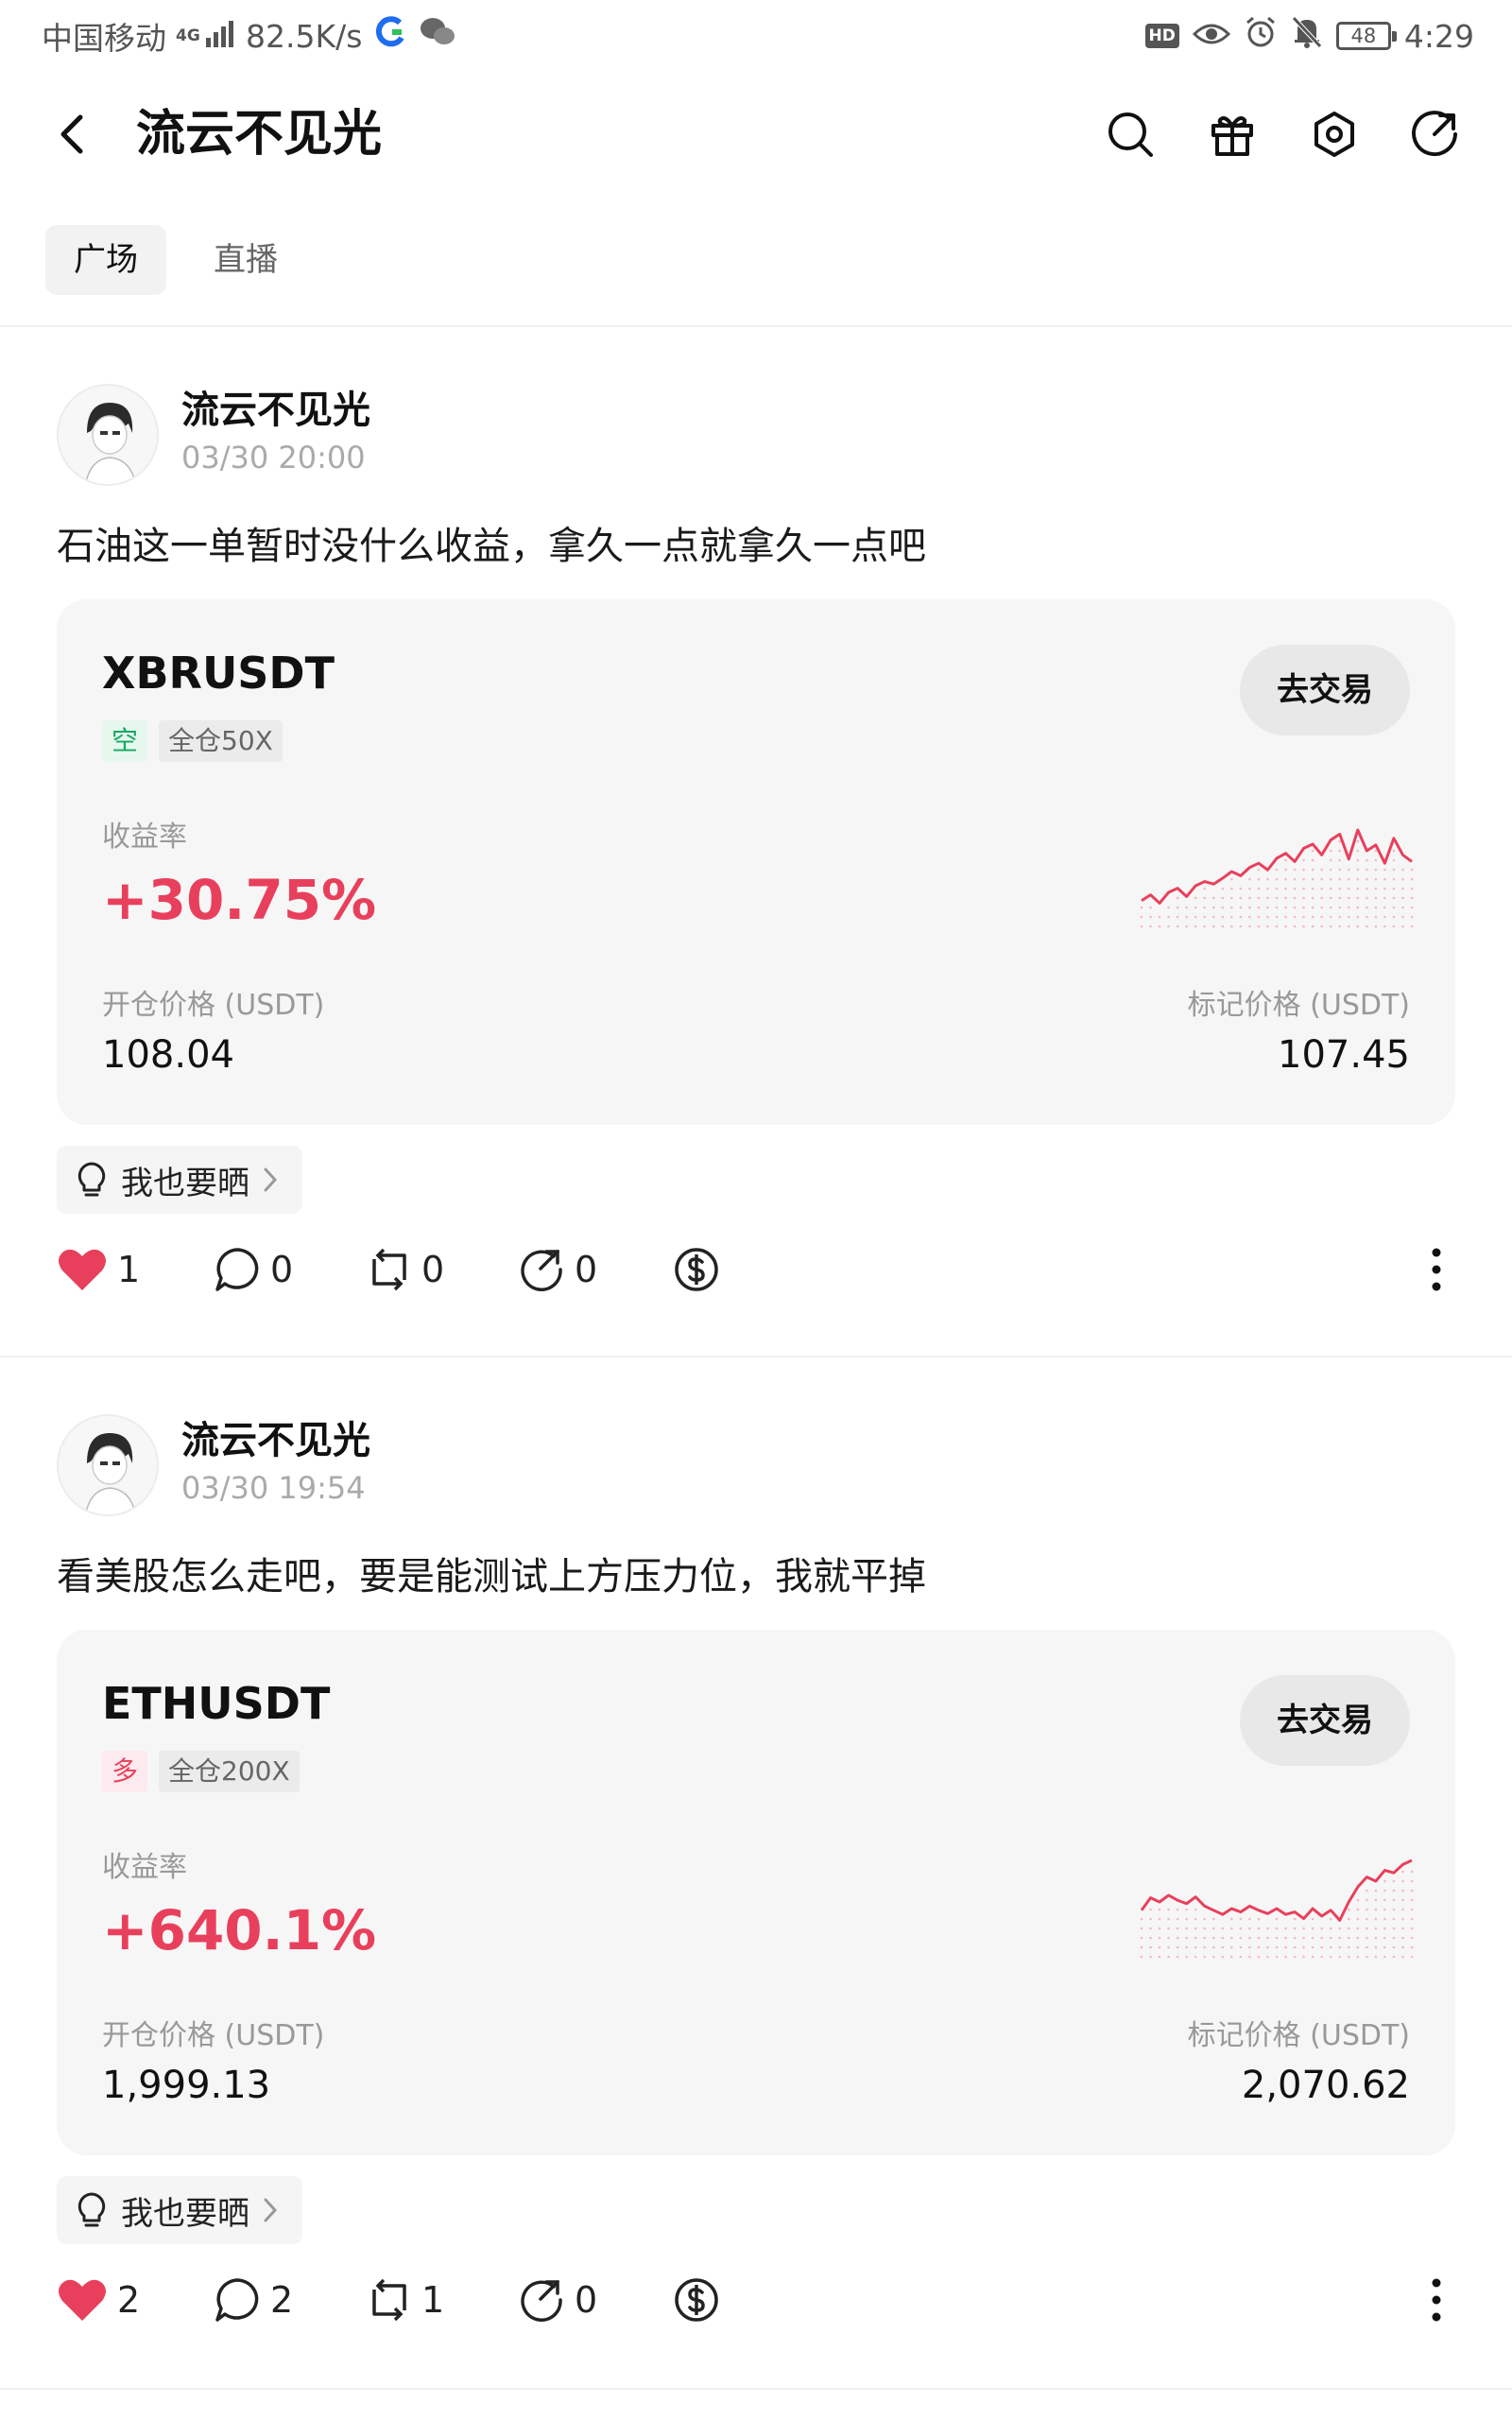  Describe the element at coordinates (405, 1269) in the screenshot. I see `repost-button: 0` at that location.